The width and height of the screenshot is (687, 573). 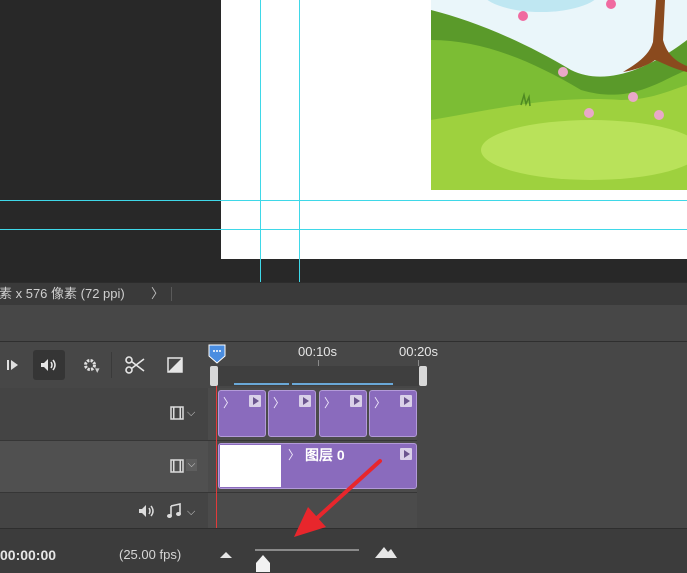 What do you see at coordinates (338, 498) in the screenshot?
I see `annotation-arrow` at bounding box center [338, 498].